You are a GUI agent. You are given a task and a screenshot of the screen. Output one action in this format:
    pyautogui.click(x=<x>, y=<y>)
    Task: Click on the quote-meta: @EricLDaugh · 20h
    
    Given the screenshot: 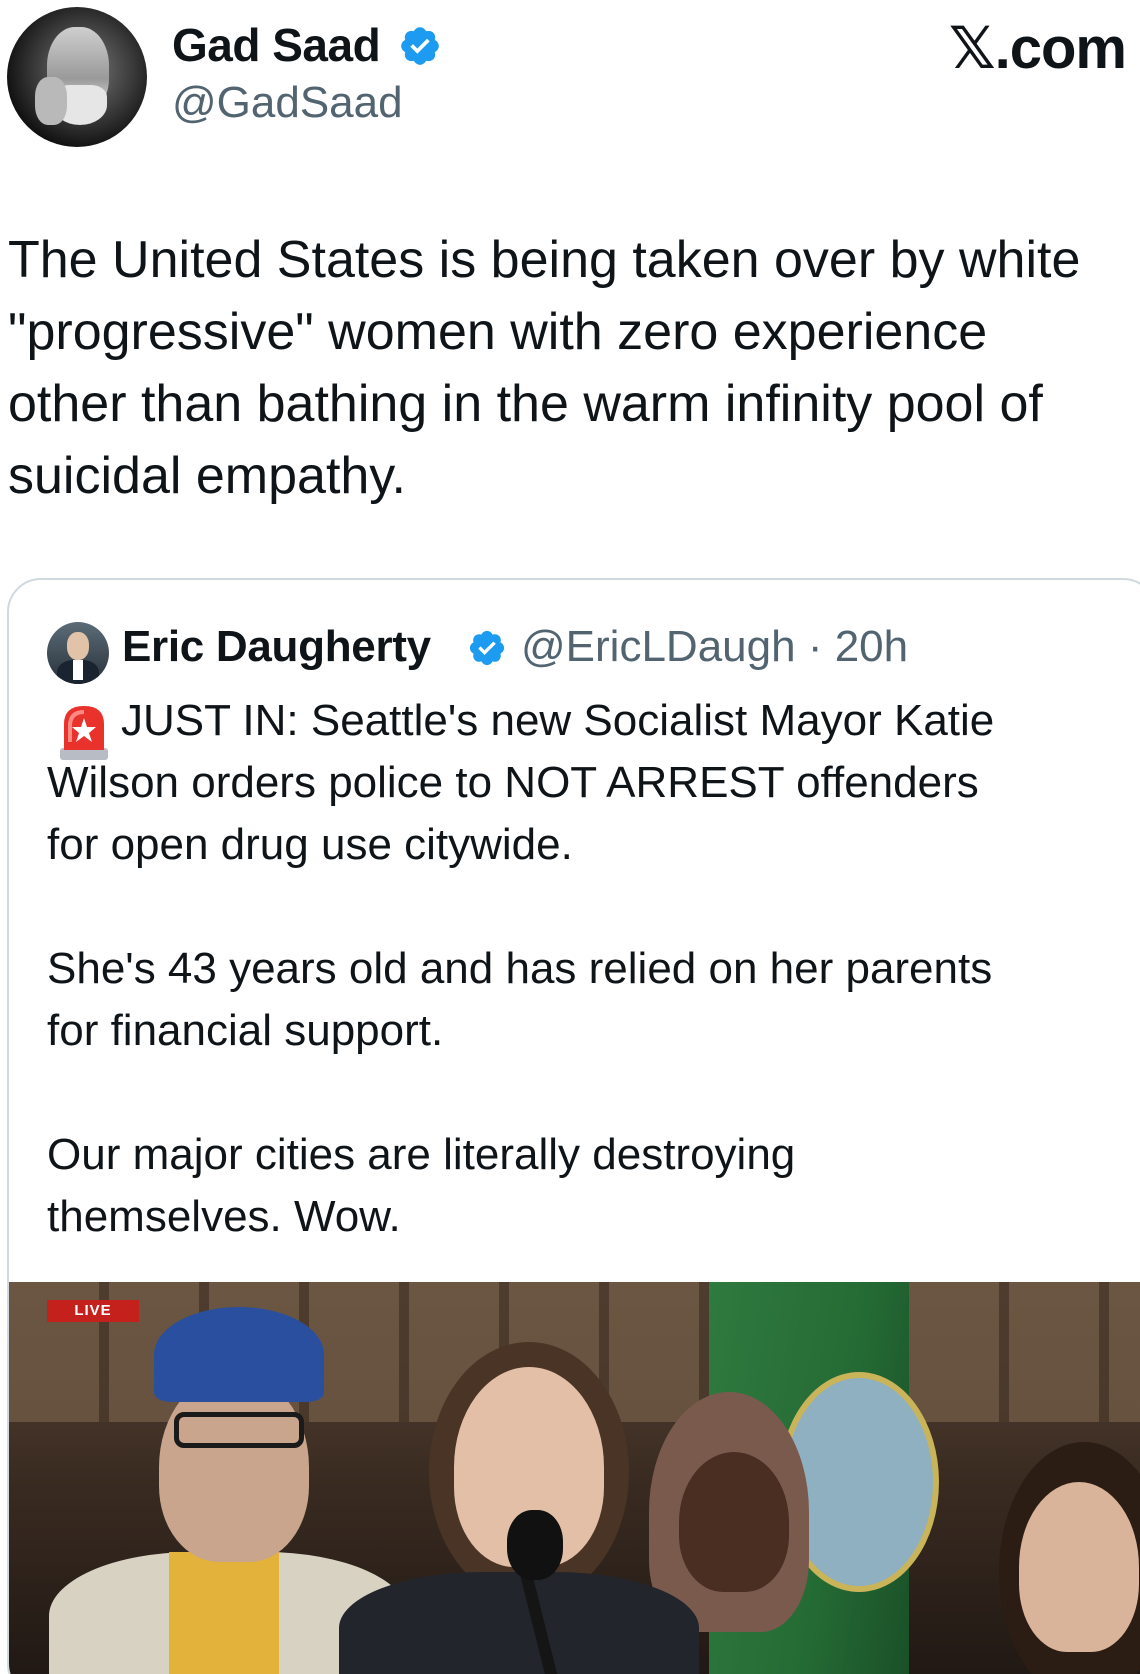 What is the action you would take?
    pyautogui.click(x=714, y=647)
    